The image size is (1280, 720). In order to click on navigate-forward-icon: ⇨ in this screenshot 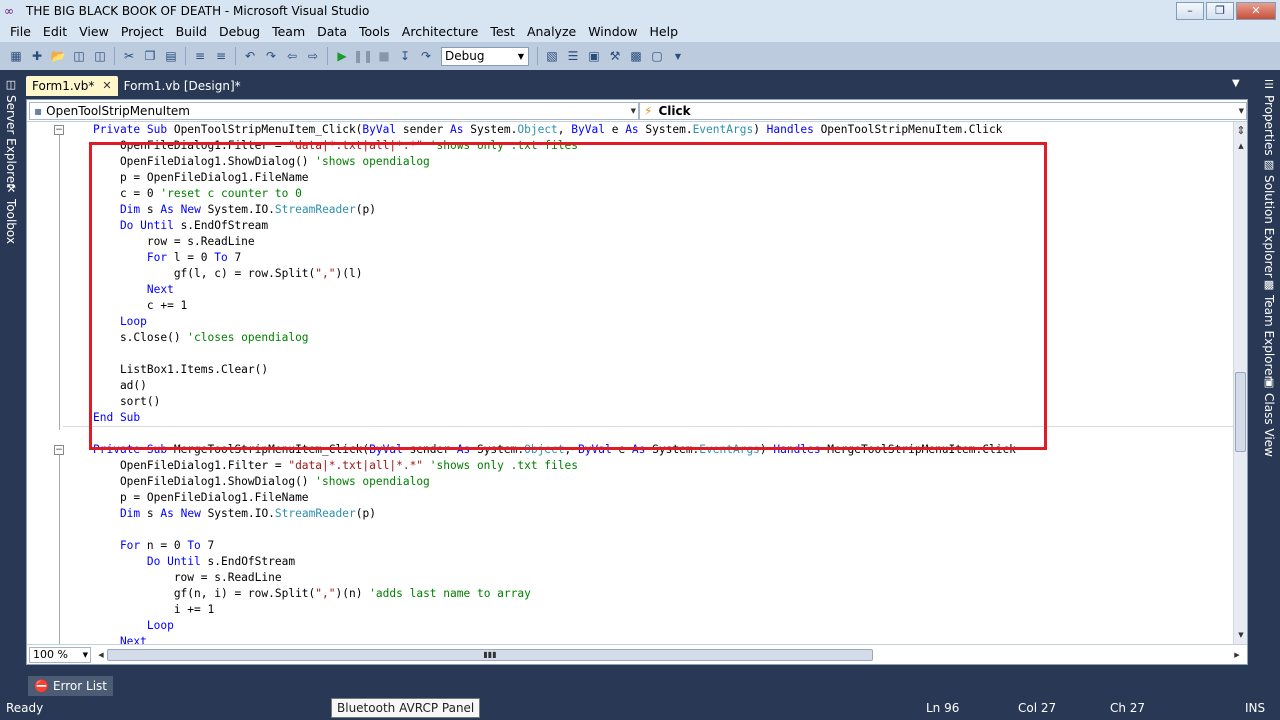, I will do `click(313, 56)`.